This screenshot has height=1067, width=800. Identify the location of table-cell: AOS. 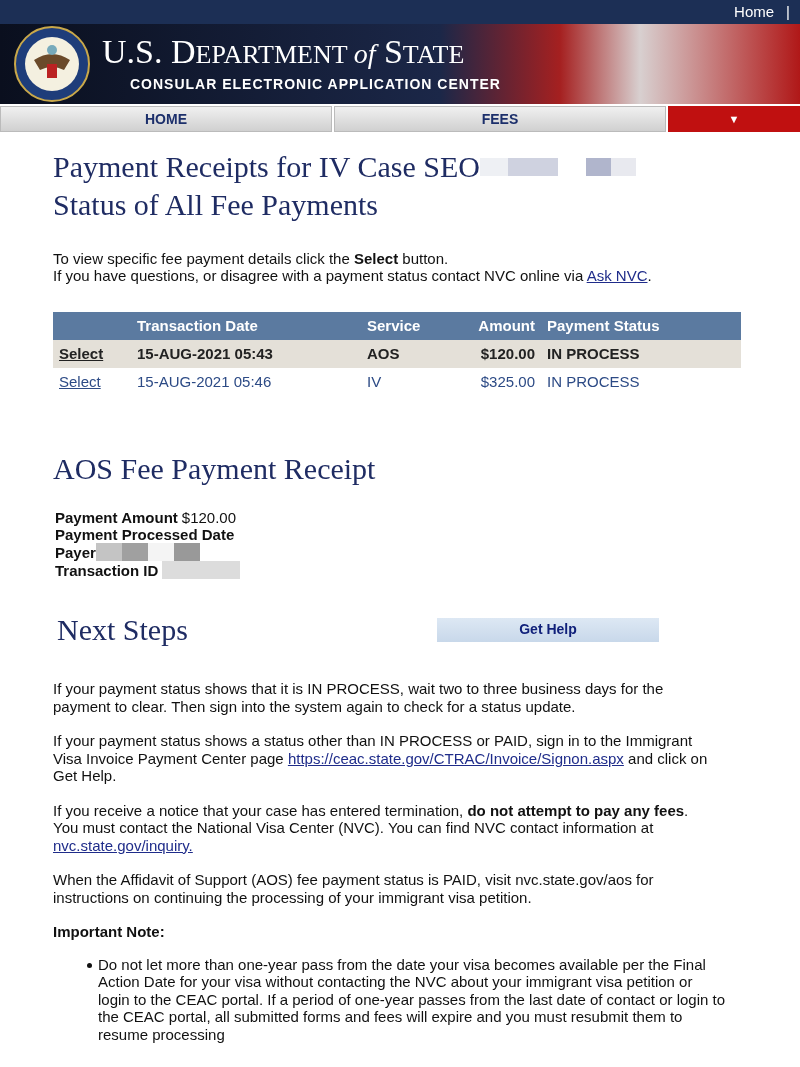
(383, 353).